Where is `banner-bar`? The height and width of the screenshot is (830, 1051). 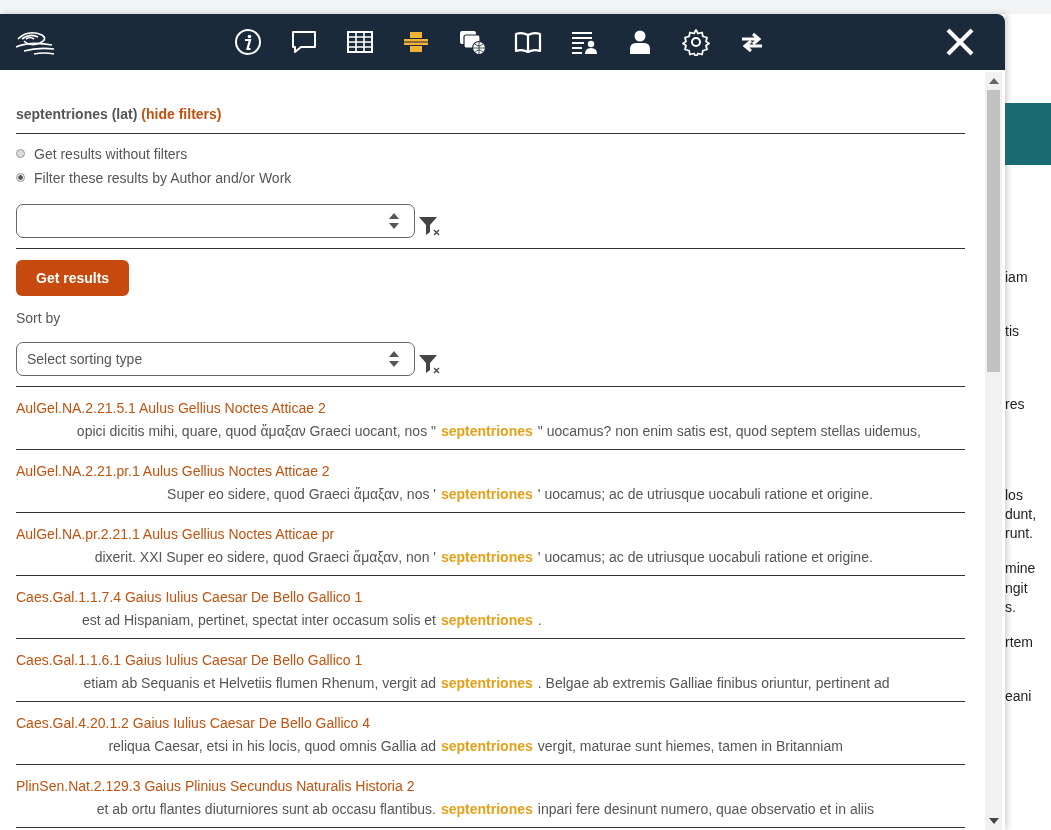 banner-bar is located at coordinates (1028, 134).